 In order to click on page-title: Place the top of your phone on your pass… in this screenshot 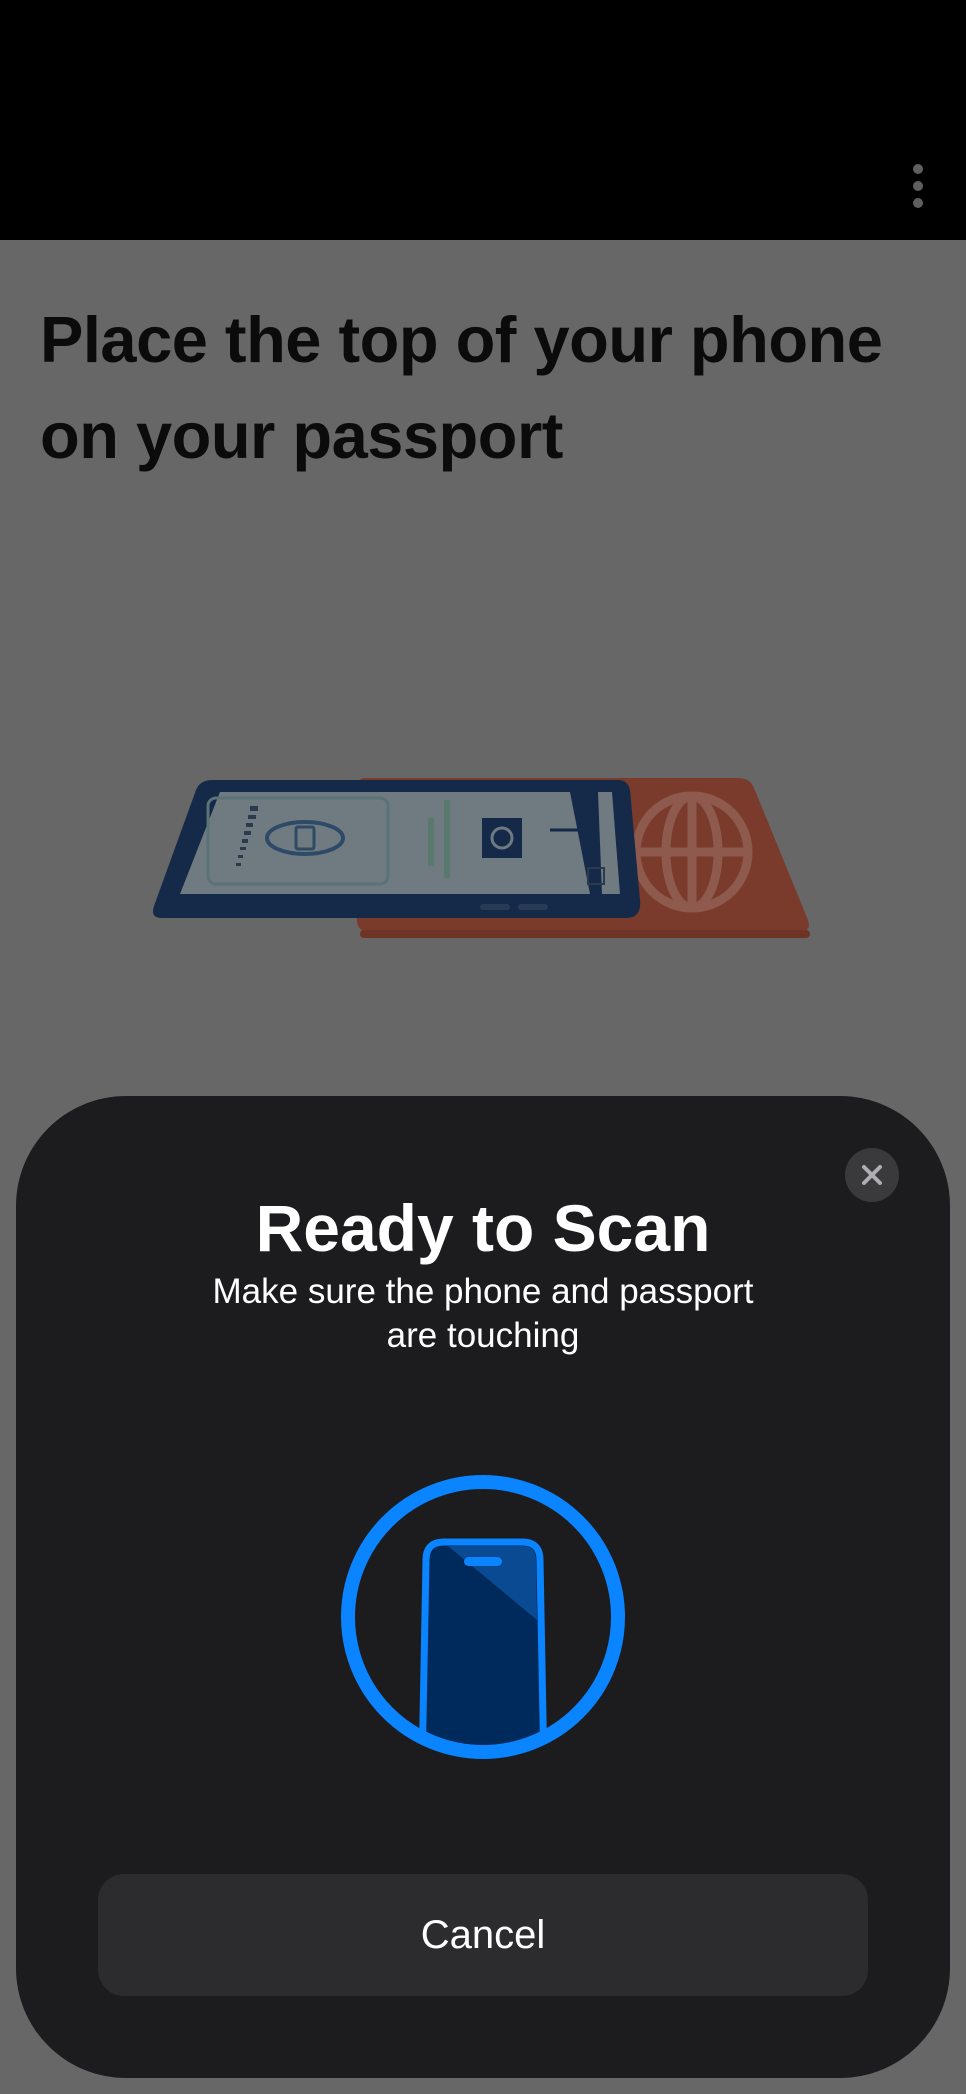, I will do `click(461, 387)`.